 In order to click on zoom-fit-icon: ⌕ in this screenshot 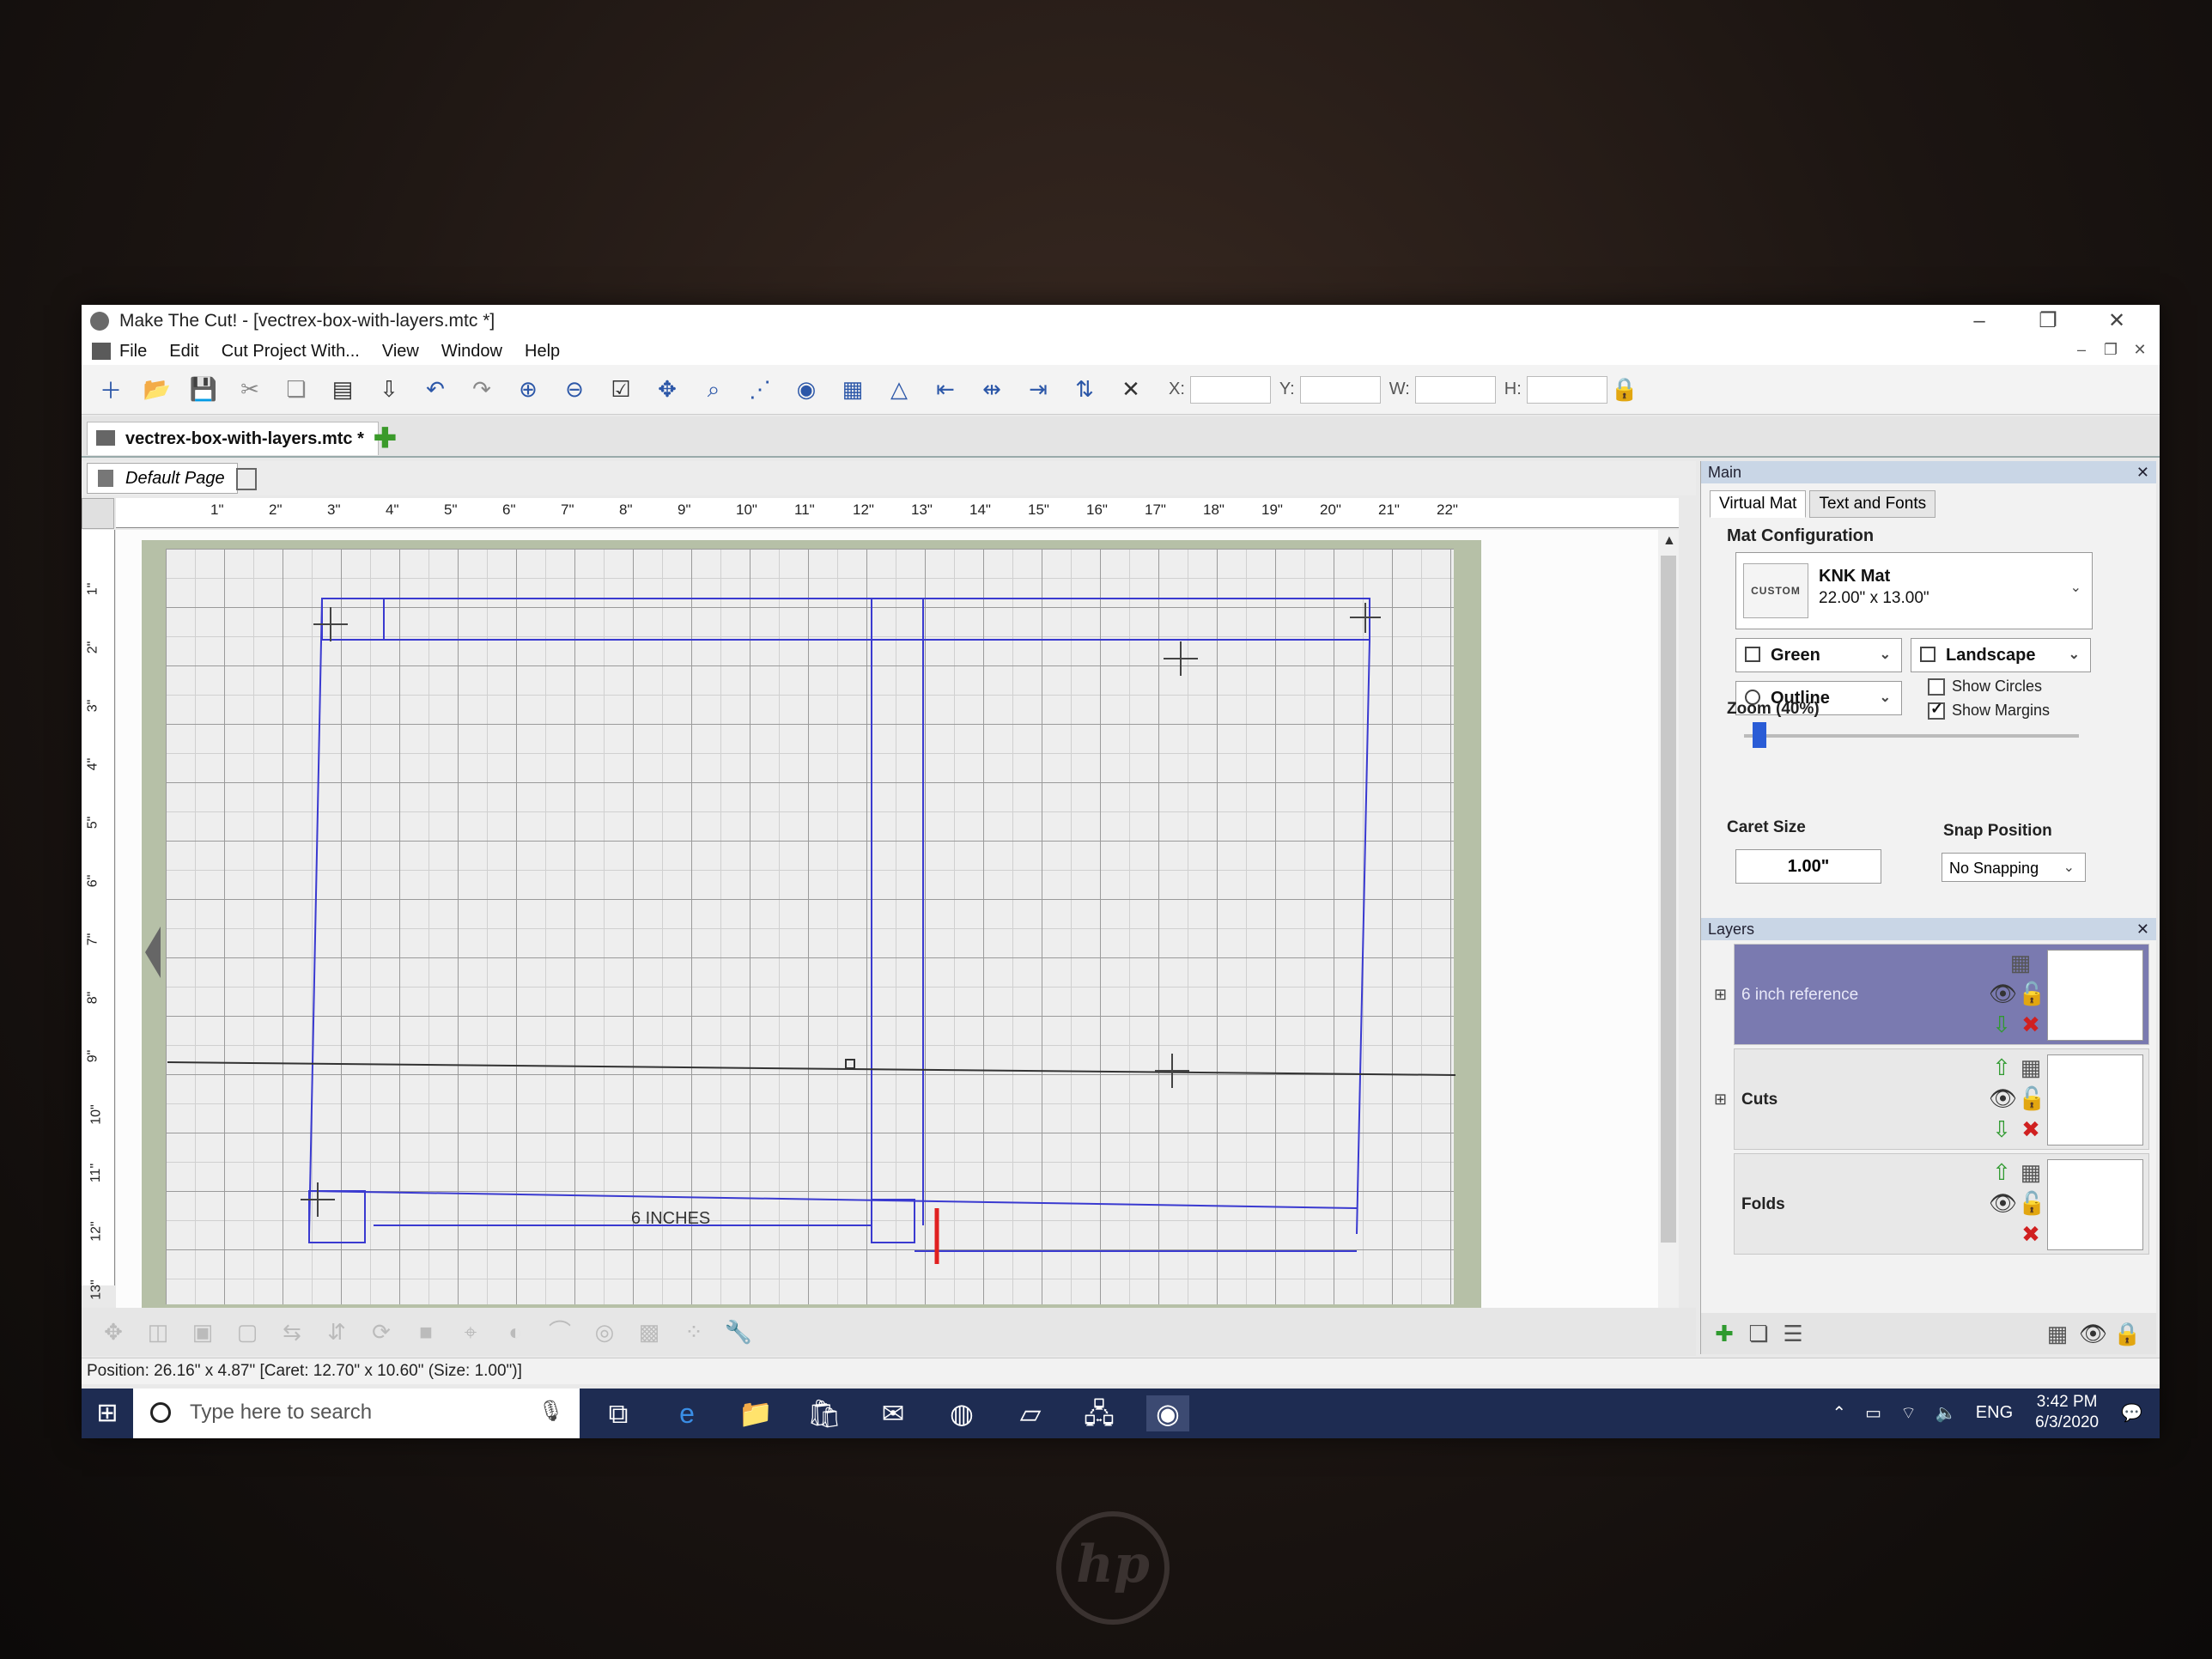, I will do `click(714, 390)`.